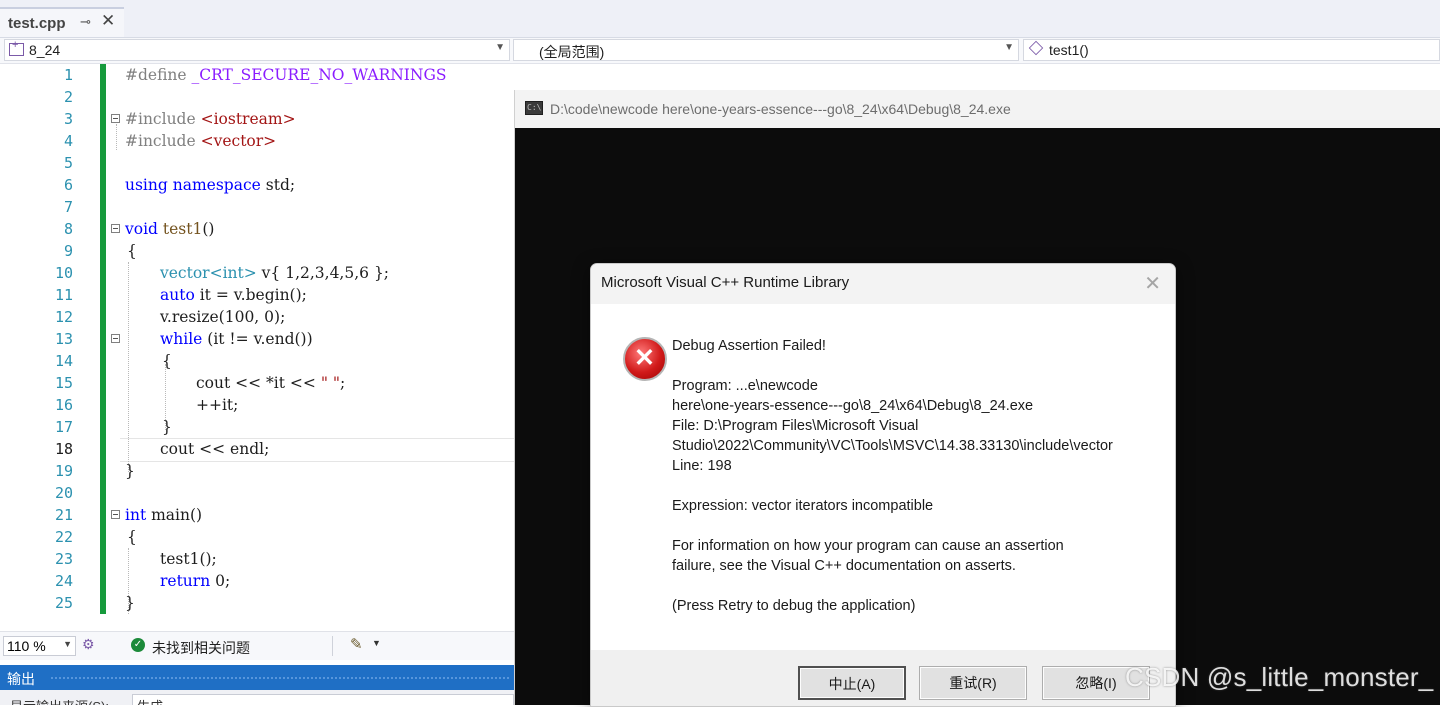 This screenshot has width=1440, height=707. Describe the element at coordinates (108, 21) in the screenshot. I see `close-tab-icon: ✕` at that location.